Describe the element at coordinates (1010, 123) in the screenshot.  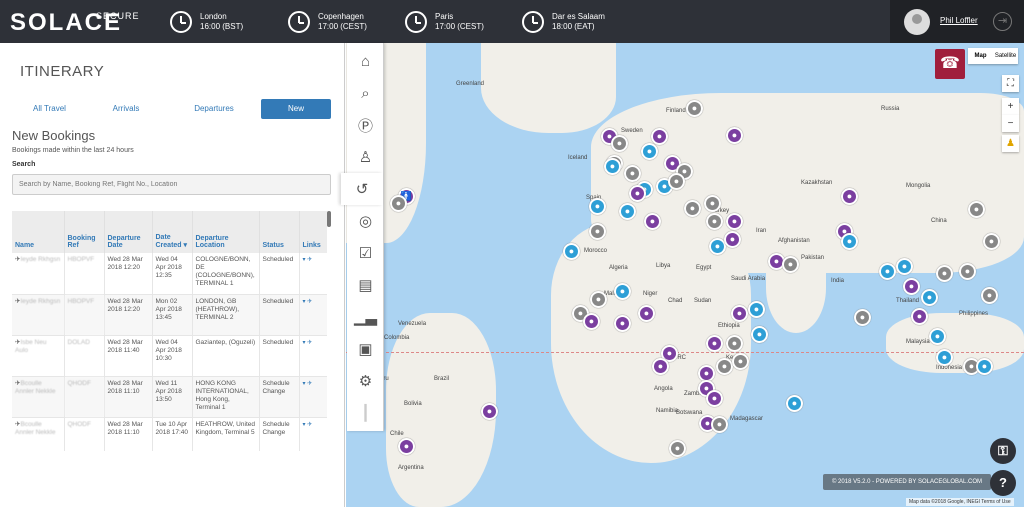
I see `zoom-out-button: −` at that location.